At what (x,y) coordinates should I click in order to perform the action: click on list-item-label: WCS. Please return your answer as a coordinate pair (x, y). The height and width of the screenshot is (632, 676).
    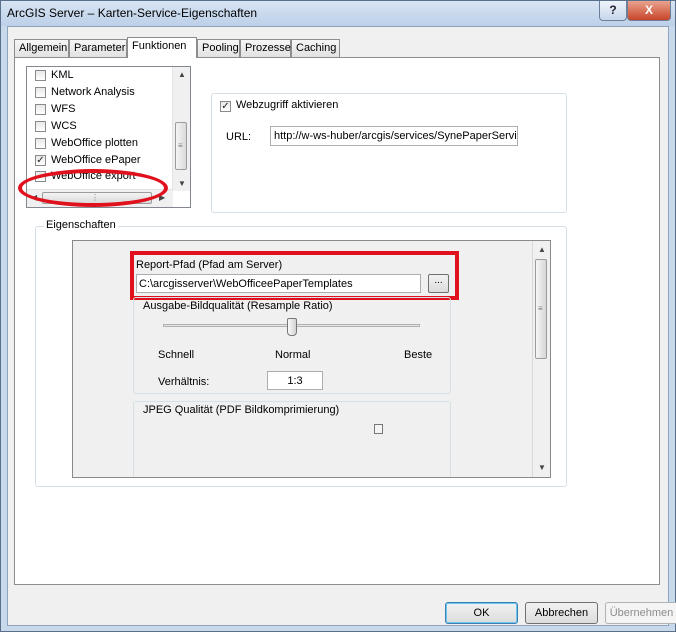
    Looking at the image, I should click on (64, 126).